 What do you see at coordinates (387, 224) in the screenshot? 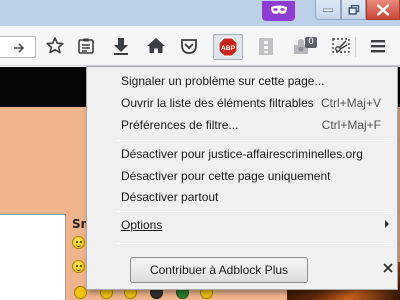
I see `submenu-arrow-icon` at bounding box center [387, 224].